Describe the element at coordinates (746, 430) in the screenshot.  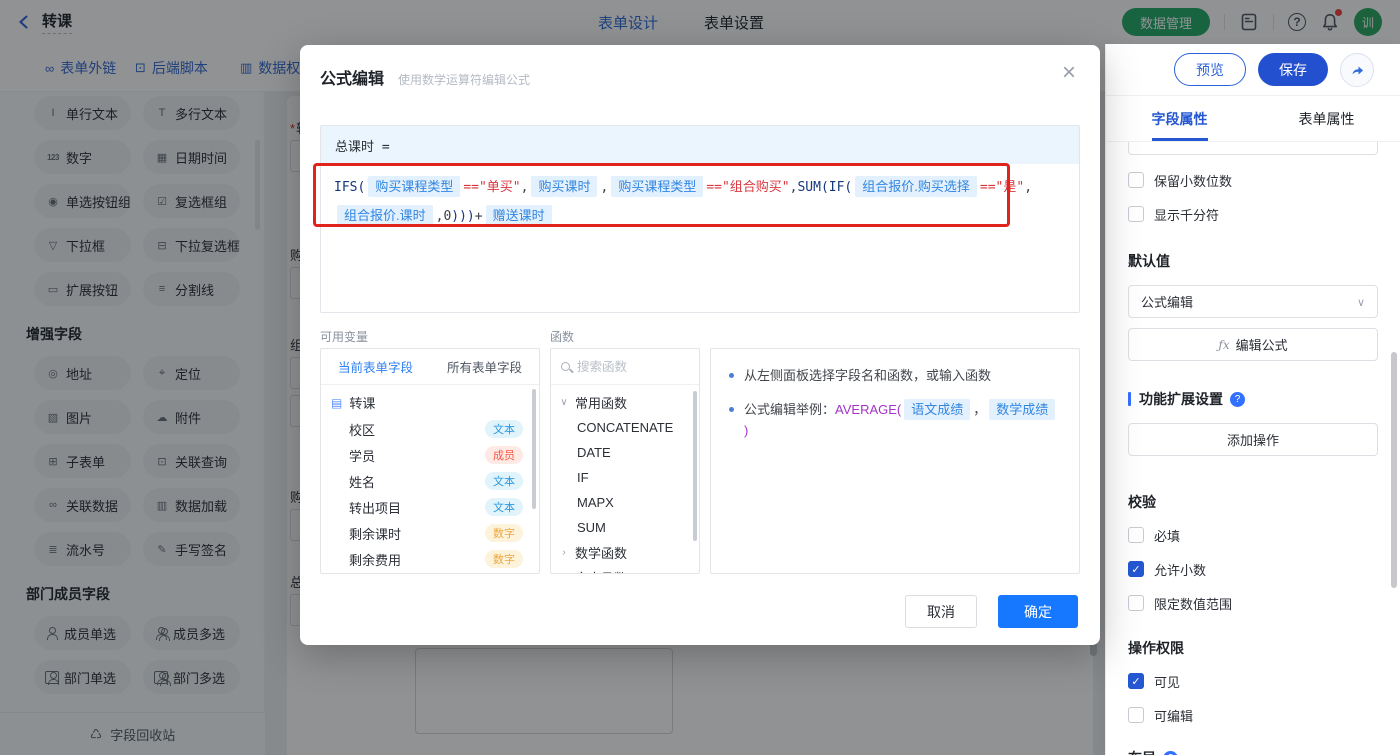
I see `example-close-paren: )` at that location.